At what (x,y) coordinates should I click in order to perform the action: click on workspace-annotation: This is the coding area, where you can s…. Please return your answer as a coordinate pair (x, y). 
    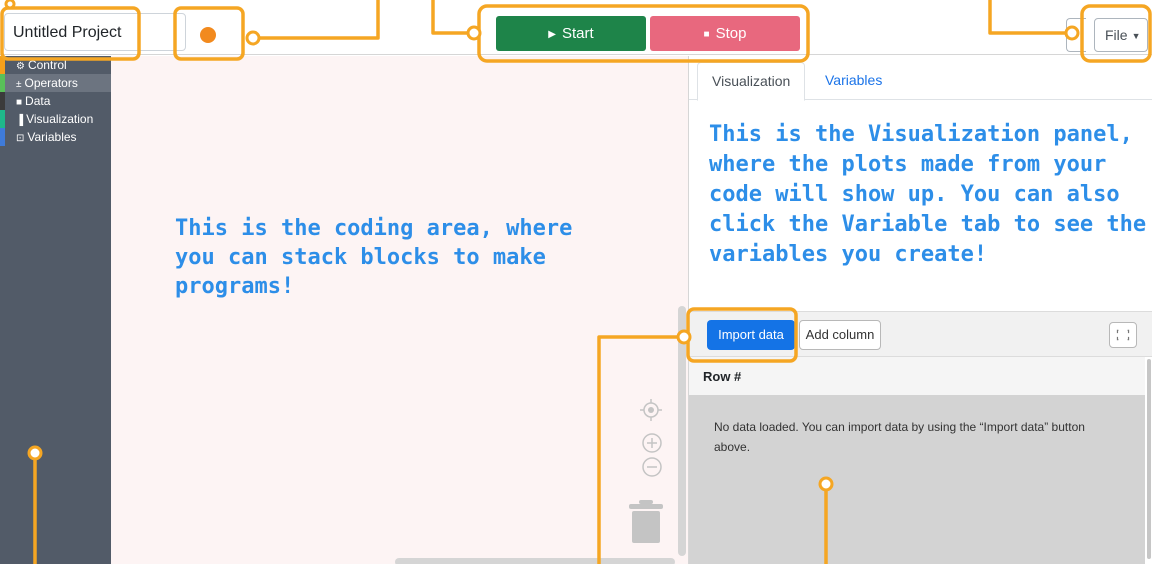
    Looking at the image, I should click on (374, 257).